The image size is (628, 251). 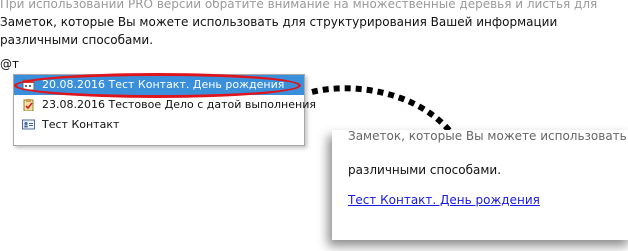 I want to click on zoom-text-line: различными способами., so click(x=425, y=170).